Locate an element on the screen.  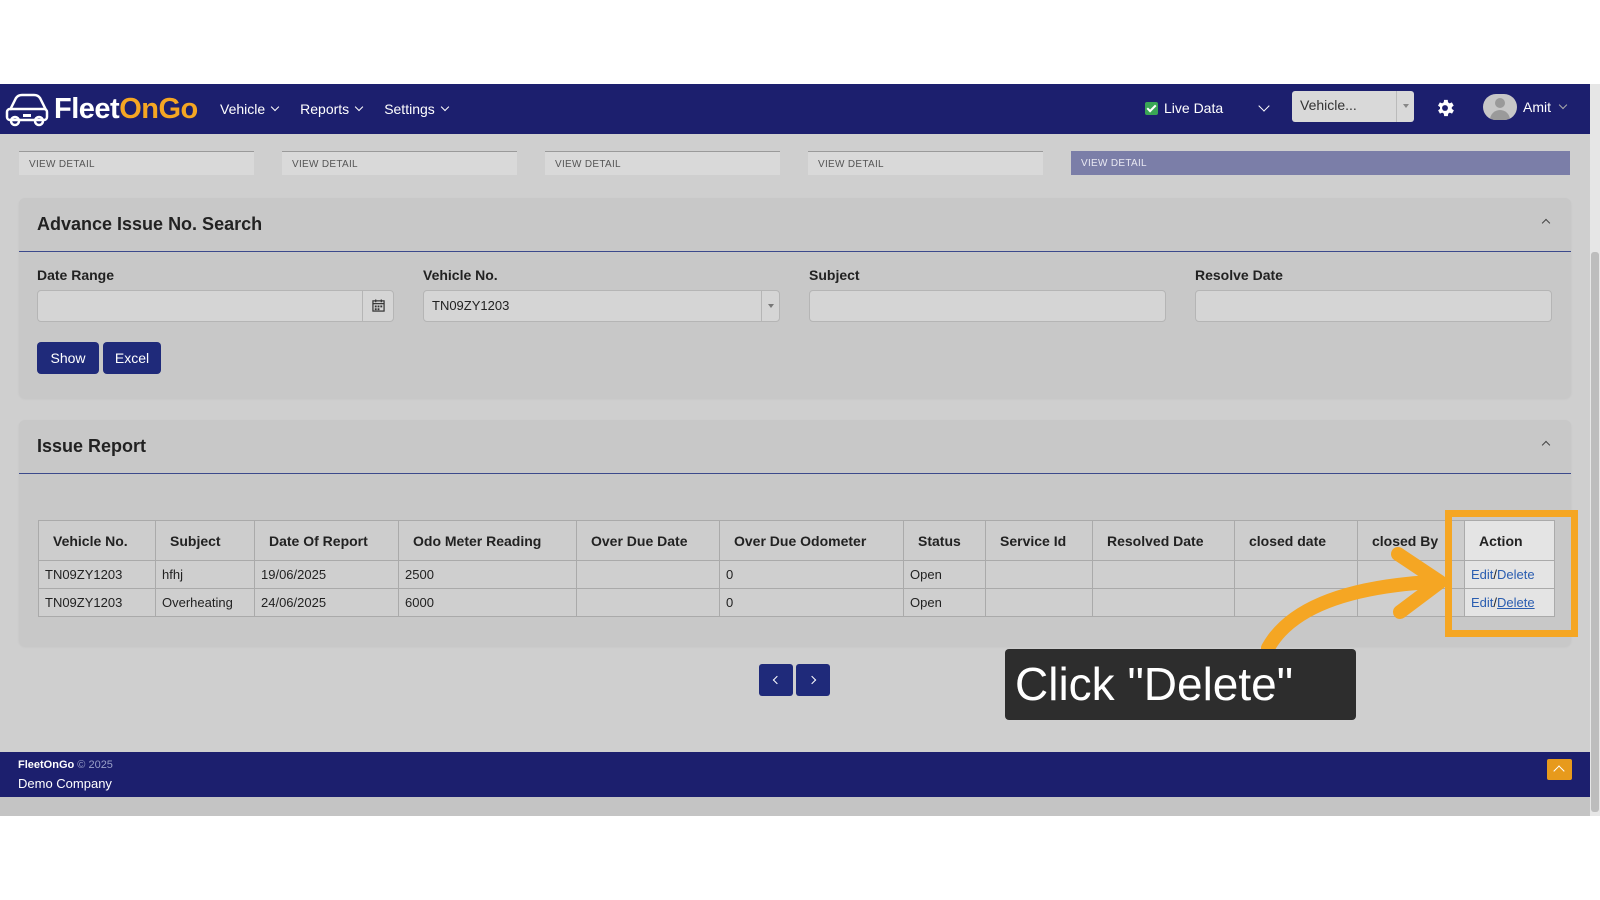
cell-date: 24/06/2025 is located at coordinates (326, 602).